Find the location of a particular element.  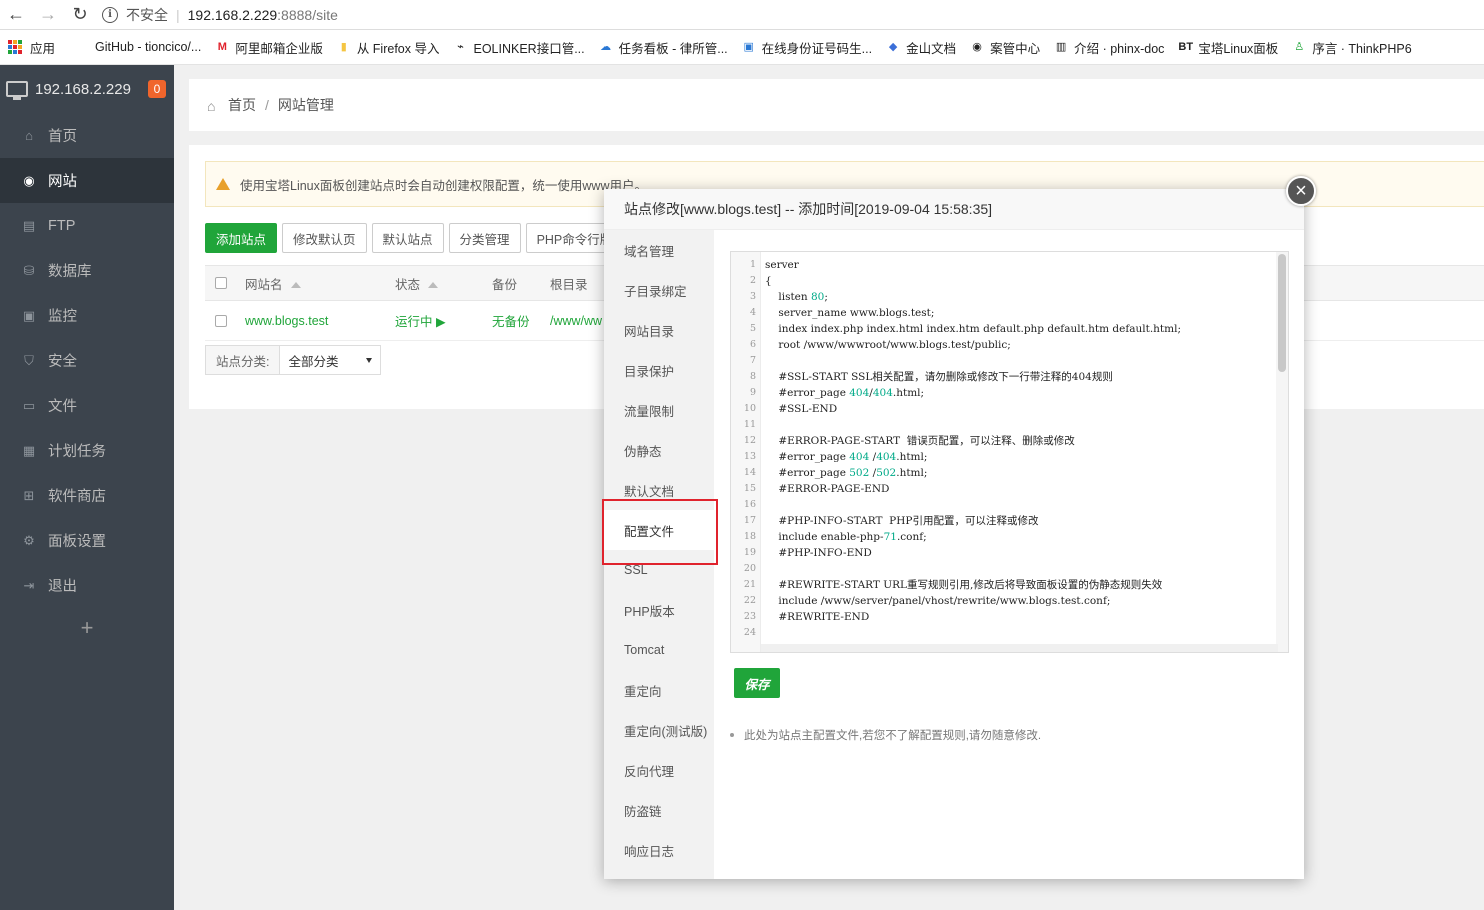

sidebar-item: ▦ 计划任务 is located at coordinates (87, 450).